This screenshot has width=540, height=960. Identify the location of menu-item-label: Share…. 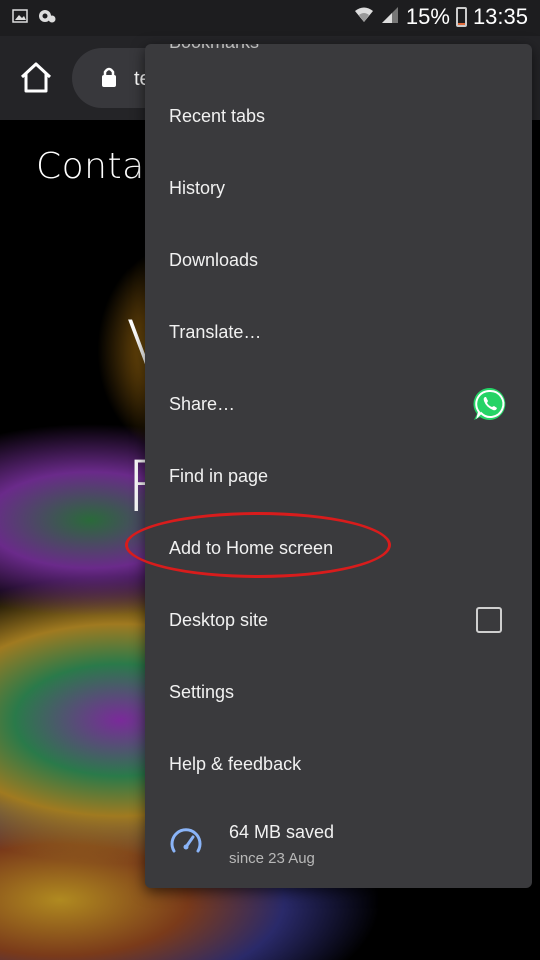
(202, 403).